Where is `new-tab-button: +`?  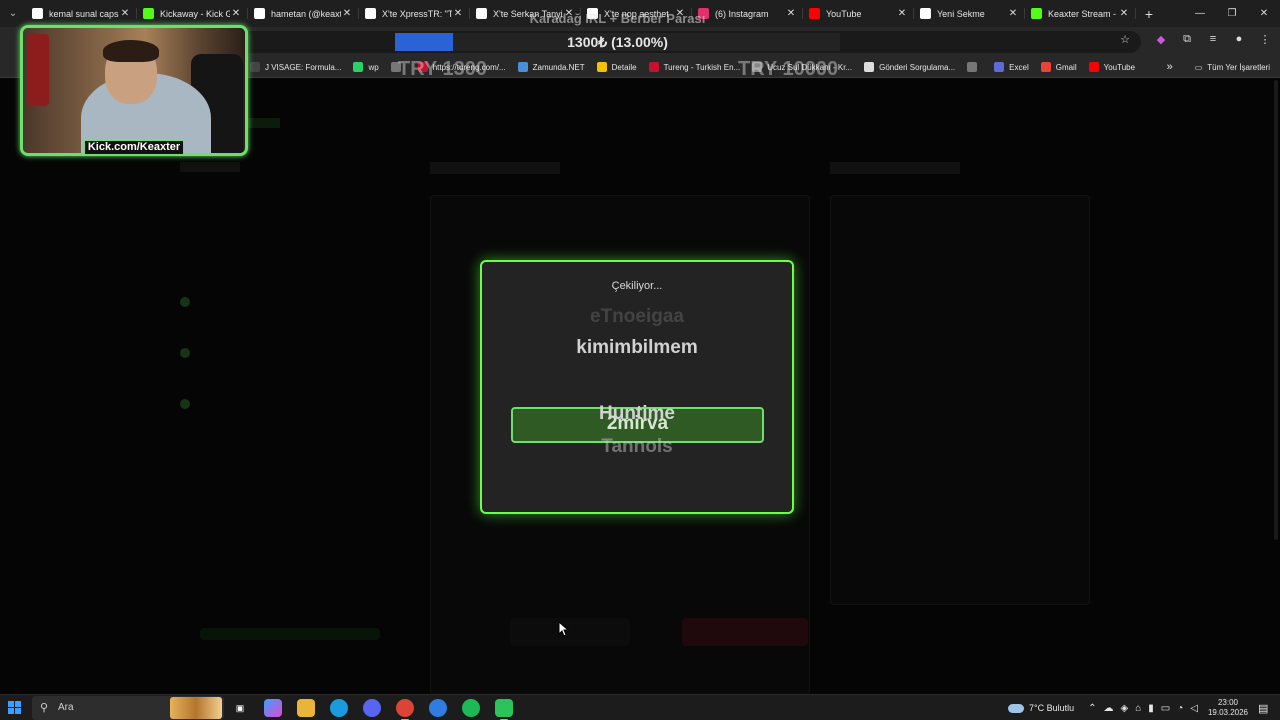
new-tab-button: + is located at coordinates (1149, 14).